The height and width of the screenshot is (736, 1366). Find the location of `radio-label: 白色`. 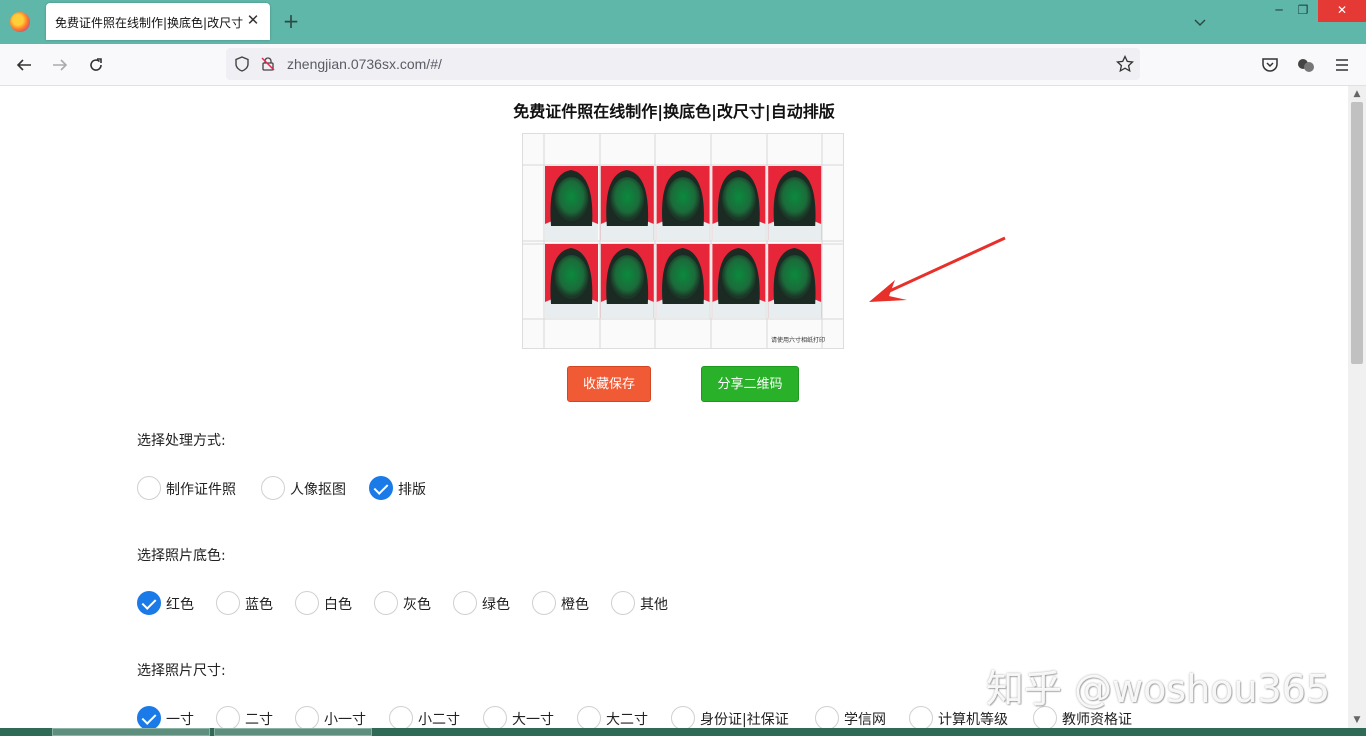

radio-label: 白色 is located at coordinates (338, 605).